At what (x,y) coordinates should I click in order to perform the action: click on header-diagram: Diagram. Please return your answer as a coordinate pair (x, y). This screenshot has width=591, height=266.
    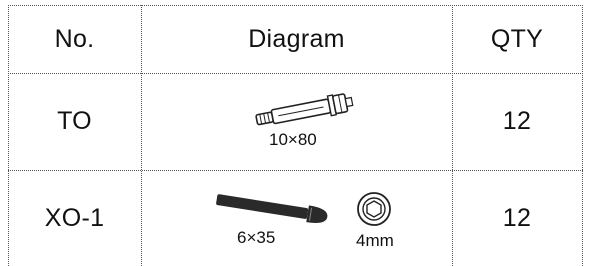
    Looking at the image, I should click on (296, 38).